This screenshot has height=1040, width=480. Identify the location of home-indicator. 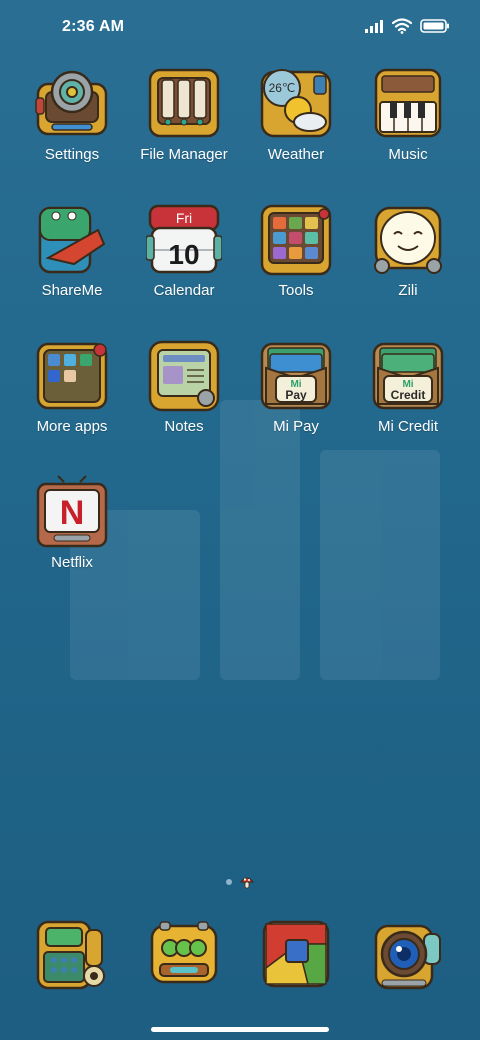
(240, 1029).